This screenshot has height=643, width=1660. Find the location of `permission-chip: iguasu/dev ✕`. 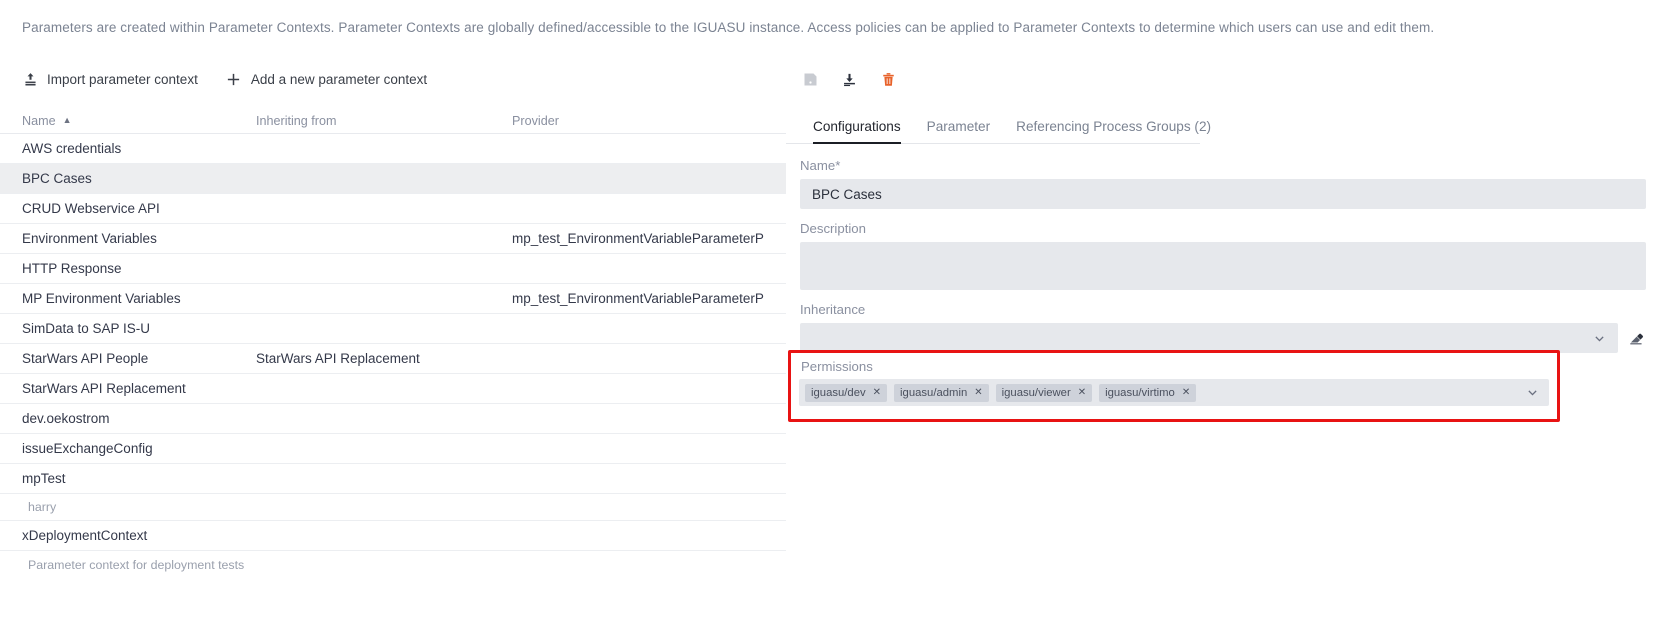

permission-chip: iguasu/dev ✕ is located at coordinates (846, 392).